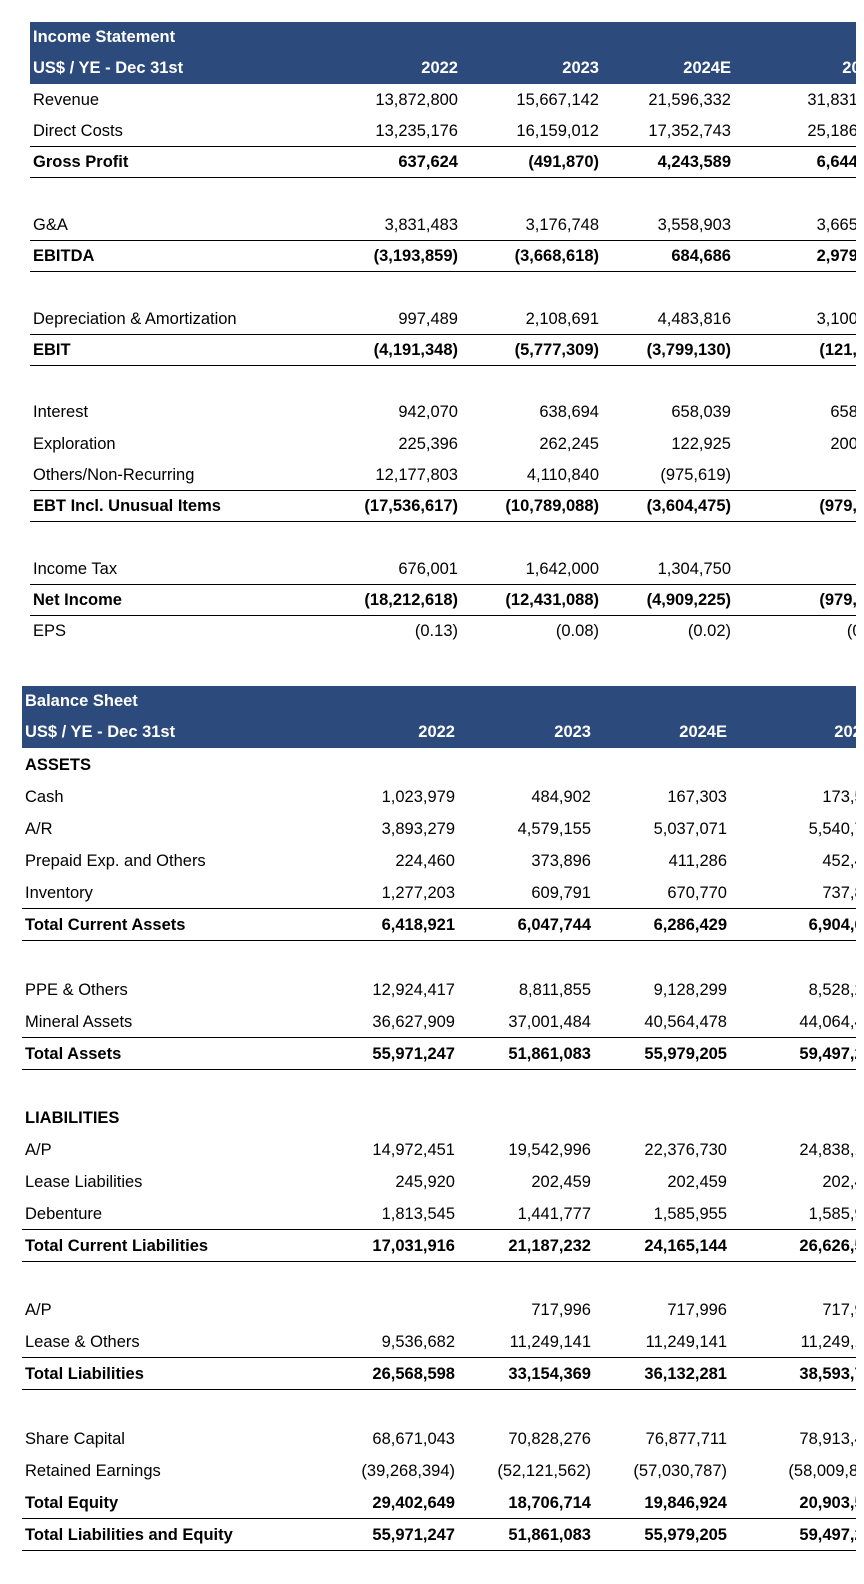  What do you see at coordinates (690, 925) in the screenshot?
I see `cell-2024e: 6,286,429` at bounding box center [690, 925].